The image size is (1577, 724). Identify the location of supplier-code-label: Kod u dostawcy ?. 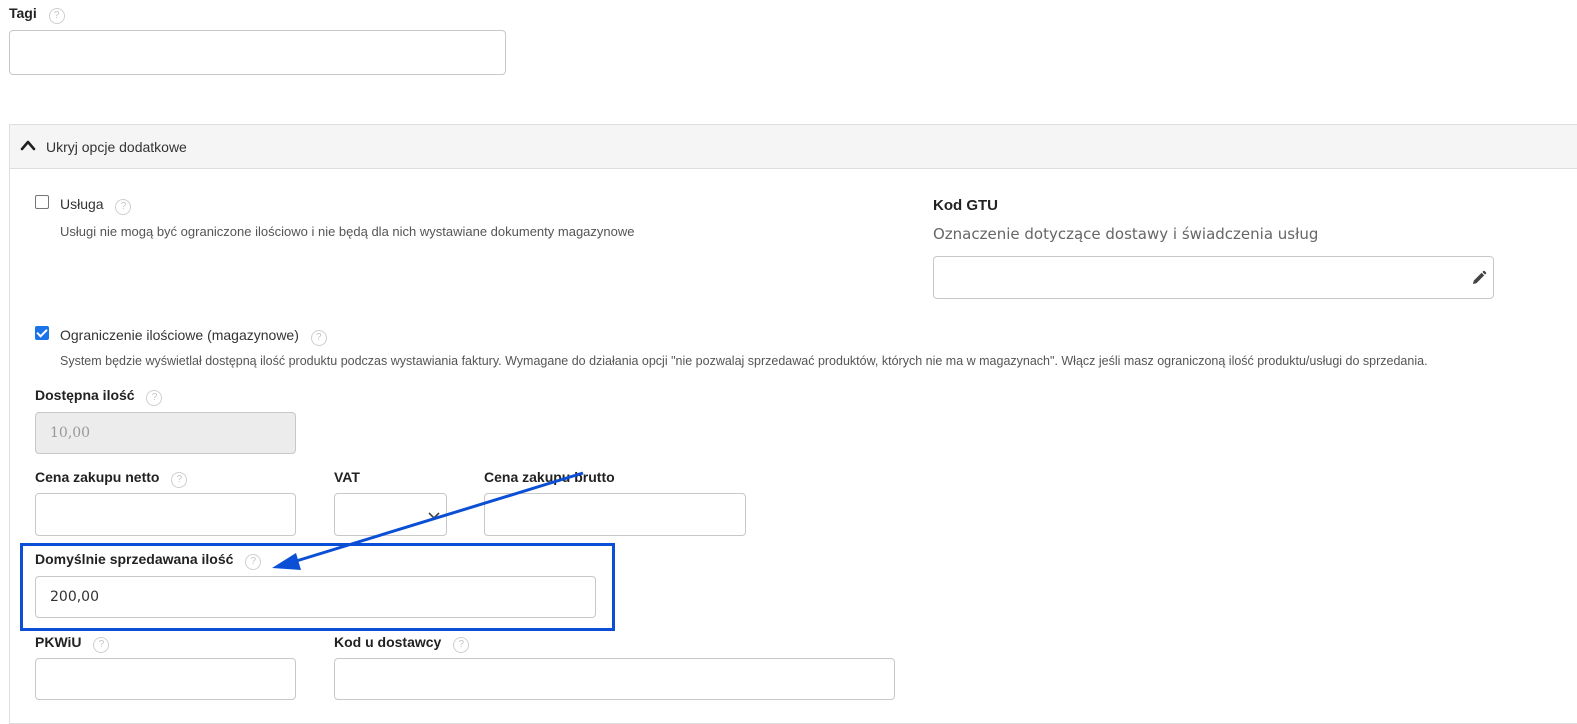
(402, 643).